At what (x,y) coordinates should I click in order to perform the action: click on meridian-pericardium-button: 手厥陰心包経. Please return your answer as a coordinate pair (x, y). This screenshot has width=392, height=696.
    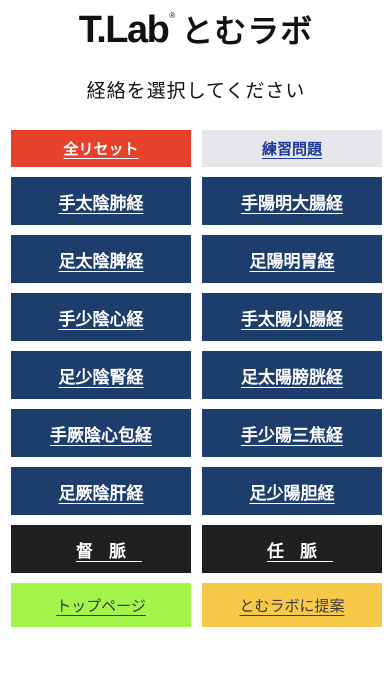
    Looking at the image, I should click on (101, 433).